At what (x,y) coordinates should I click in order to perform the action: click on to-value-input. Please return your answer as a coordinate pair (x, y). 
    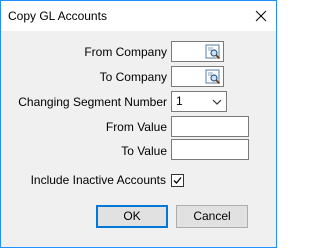
    Looking at the image, I should click on (210, 149).